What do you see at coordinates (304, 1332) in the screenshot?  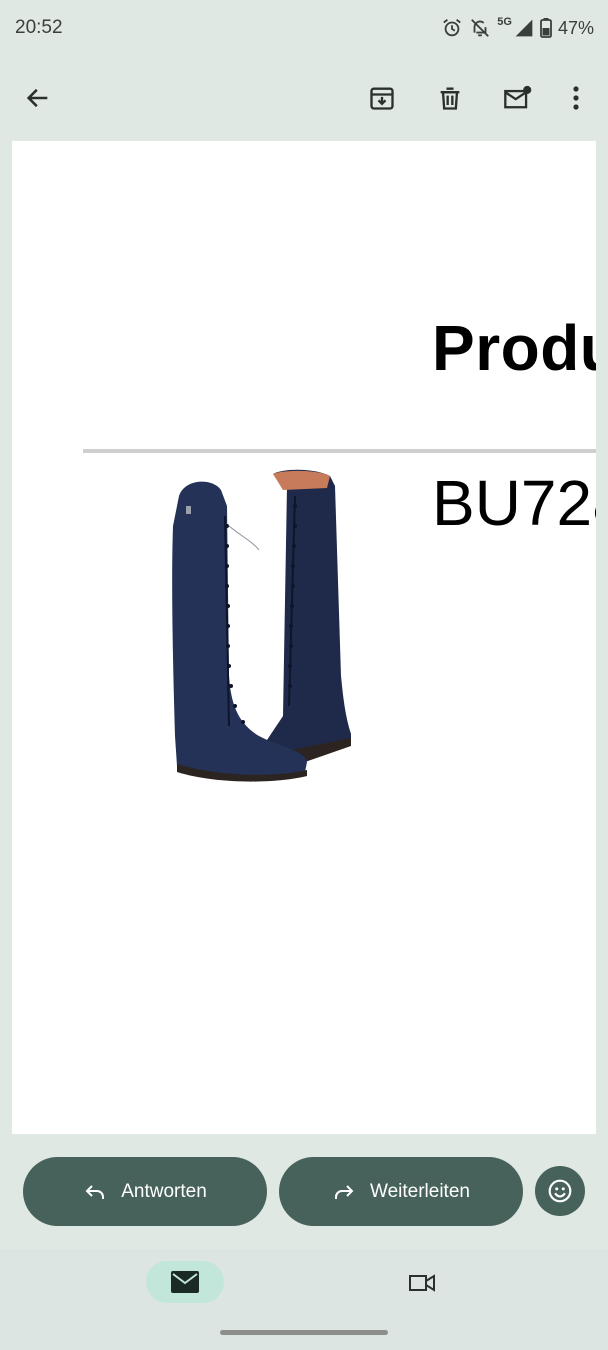 I see `home-indicator` at bounding box center [304, 1332].